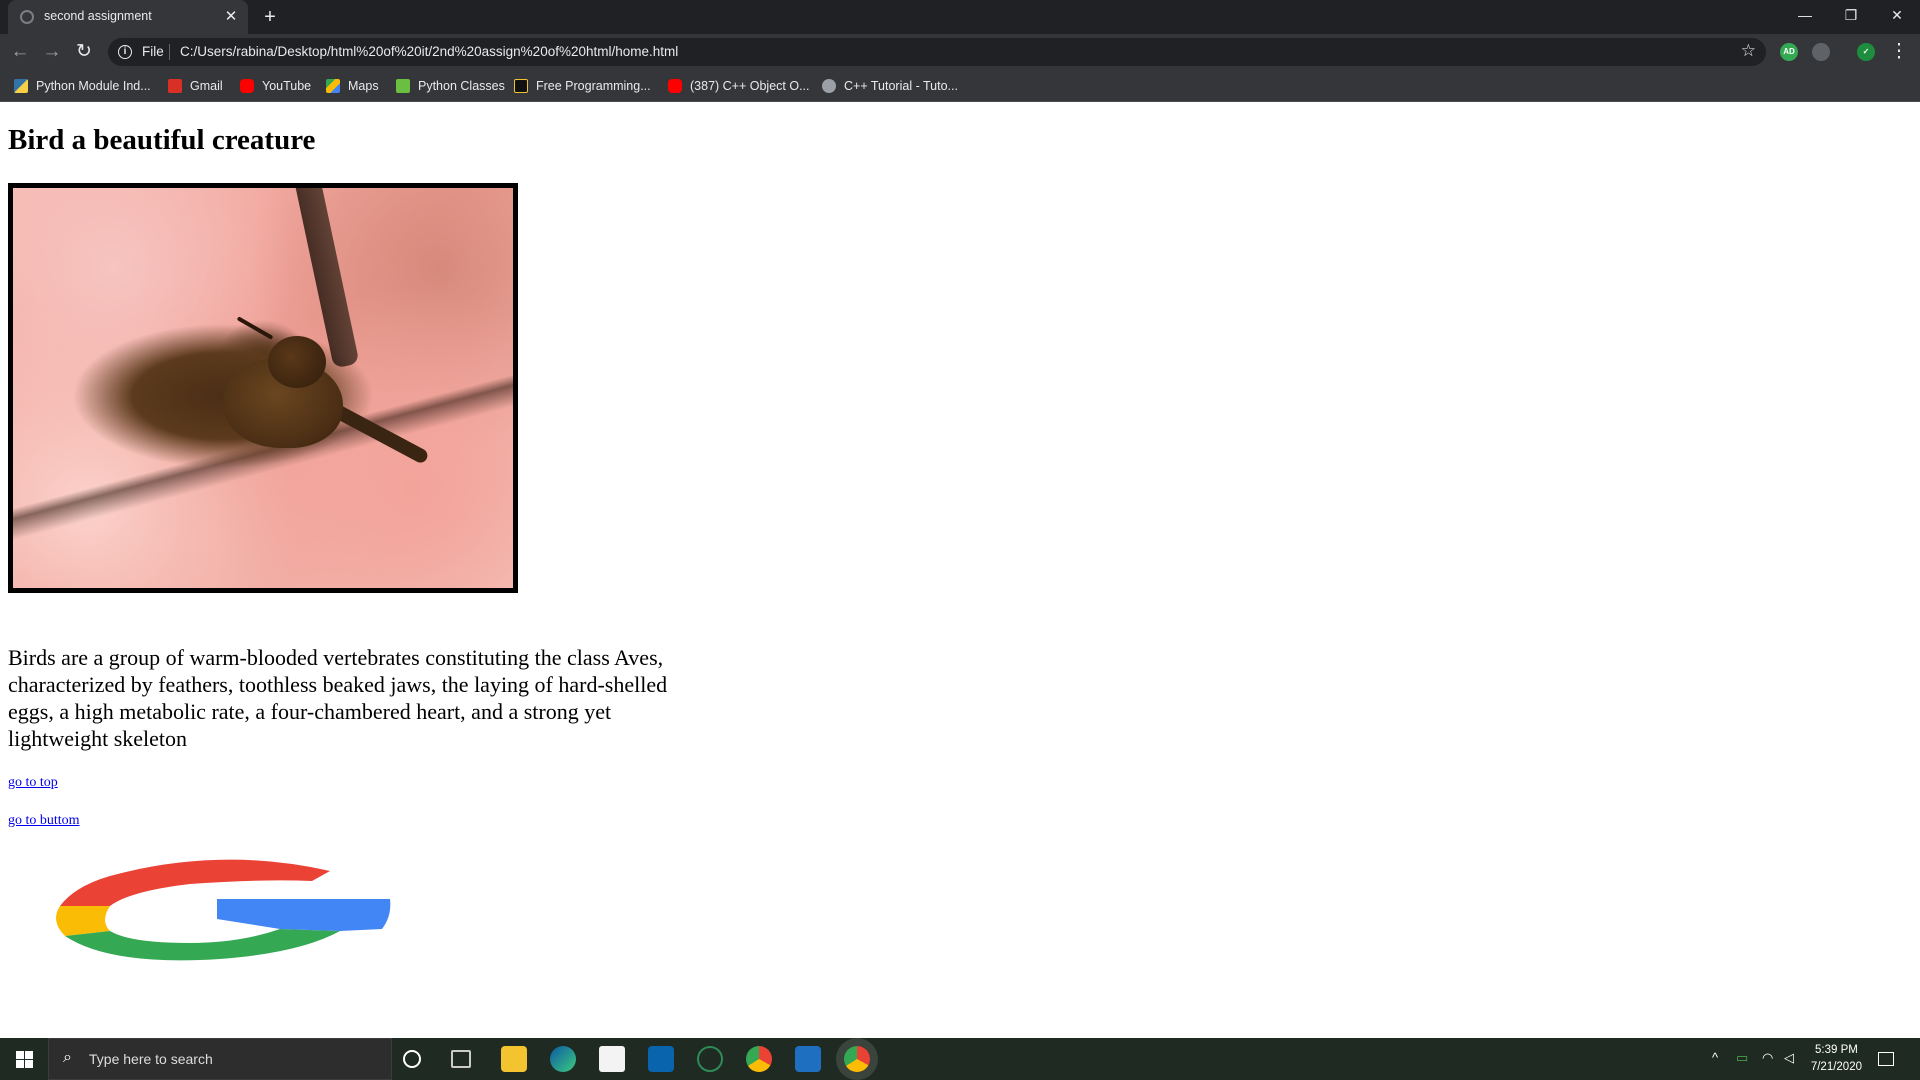  Describe the element at coordinates (83, 921) in the screenshot. I see `logo-yellow-arc` at that location.